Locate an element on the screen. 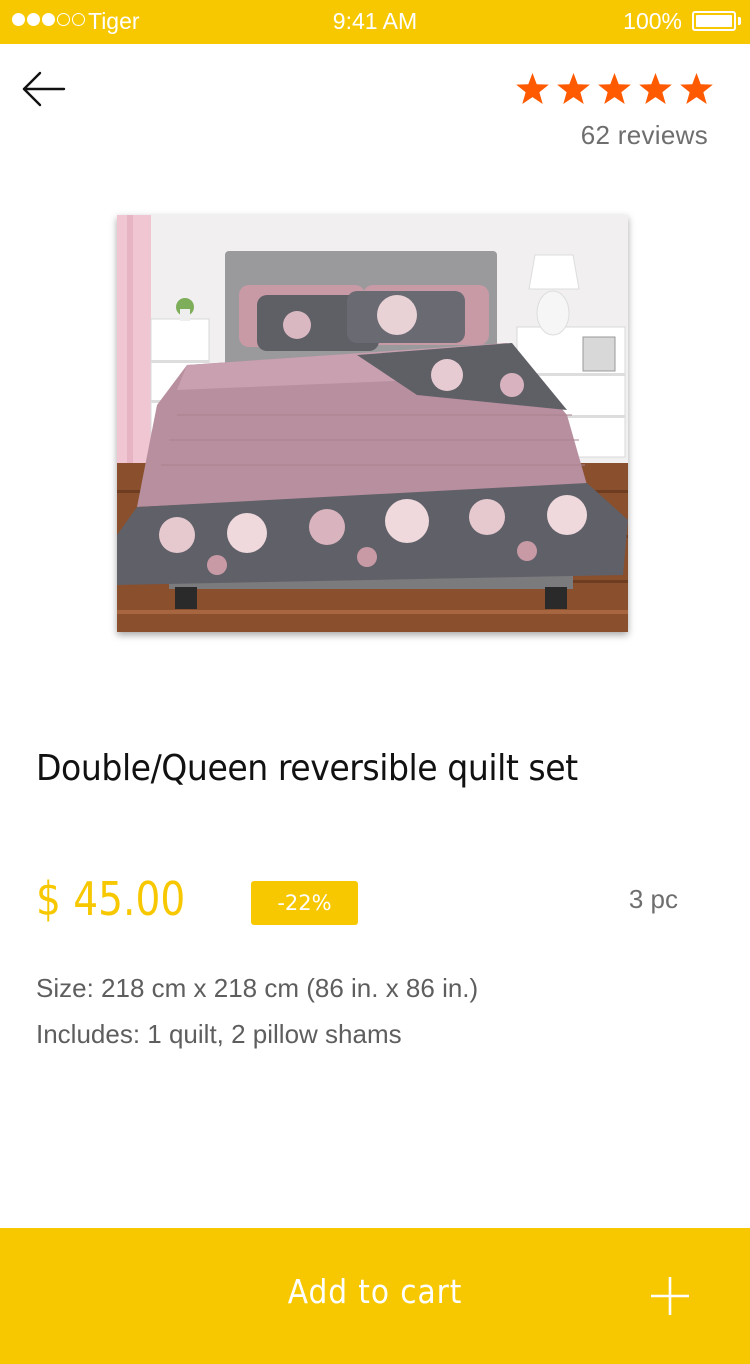 The width and height of the screenshot is (750, 1364). product-size: Size: 218 cm x 218 cm (86 in. x 86 in.) is located at coordinates (257, 988).